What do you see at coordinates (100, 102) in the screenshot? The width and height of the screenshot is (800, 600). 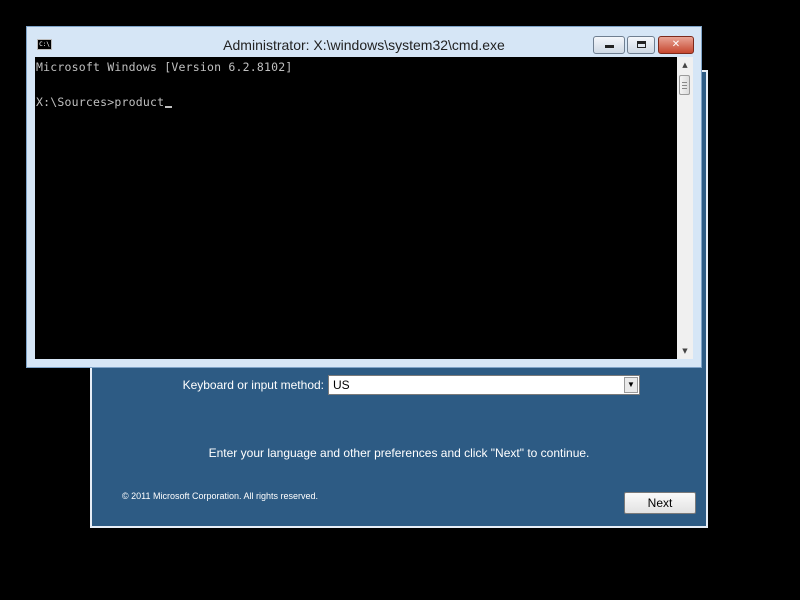 I see `console-prompt-text: X:\Sources>product` at bounding box center [100, 102].